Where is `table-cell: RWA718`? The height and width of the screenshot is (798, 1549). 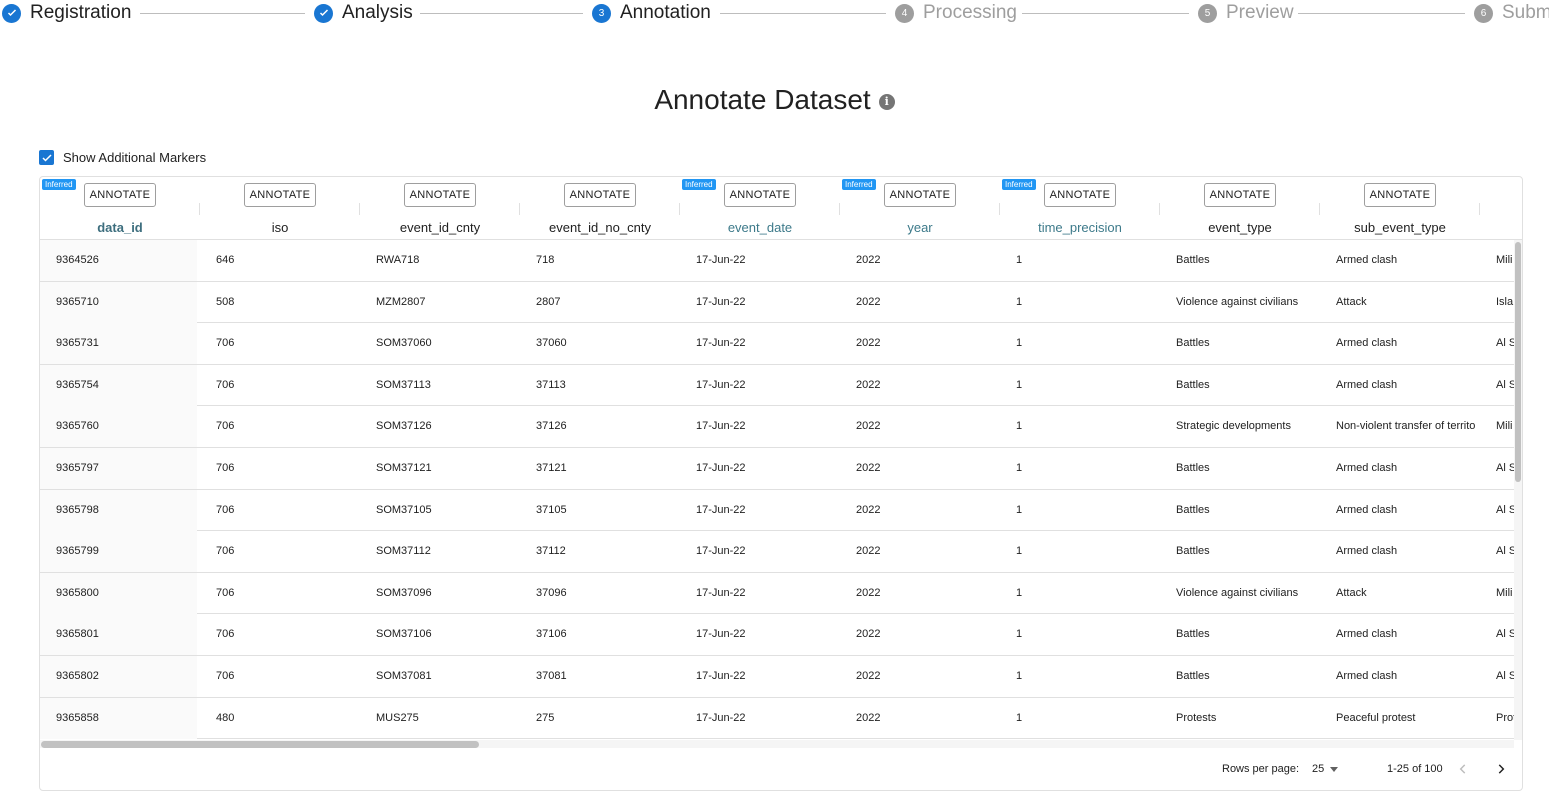
table-cell: RWA718 is located at coordinates (440, 260).